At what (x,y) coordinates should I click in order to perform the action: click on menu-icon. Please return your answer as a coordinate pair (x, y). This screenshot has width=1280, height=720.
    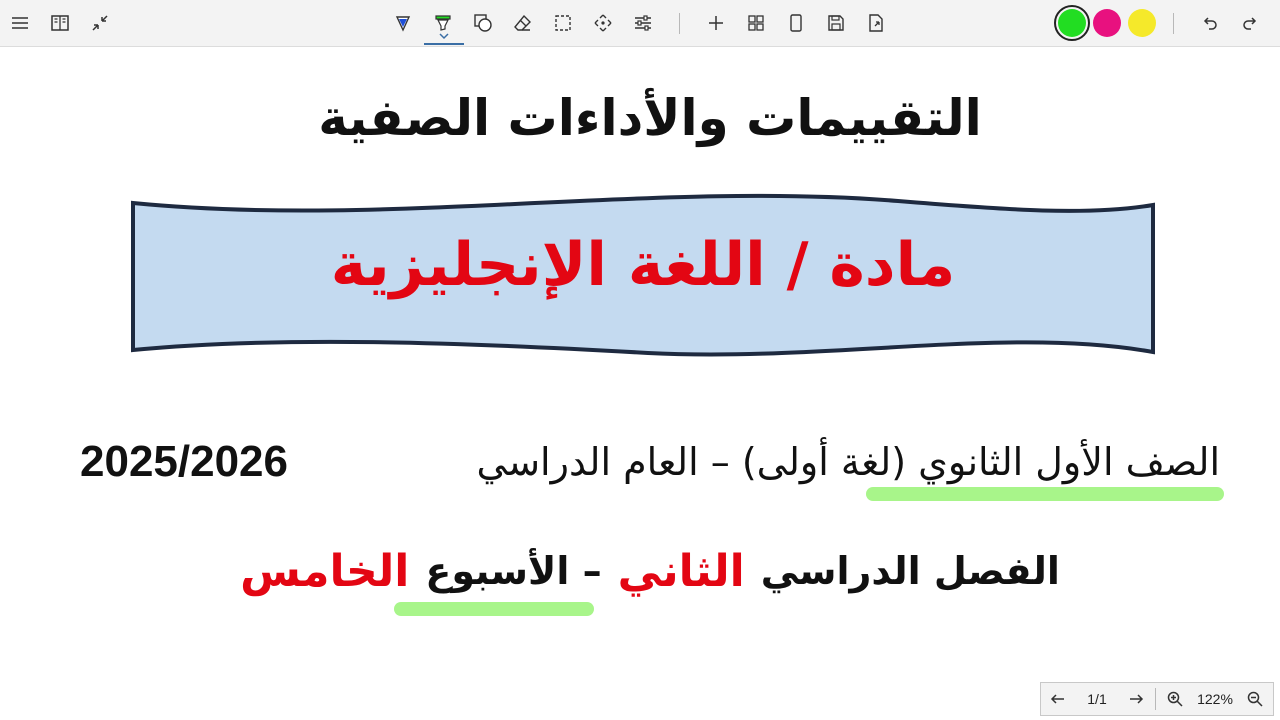
    Looking at the image, I should click on (20, 23).